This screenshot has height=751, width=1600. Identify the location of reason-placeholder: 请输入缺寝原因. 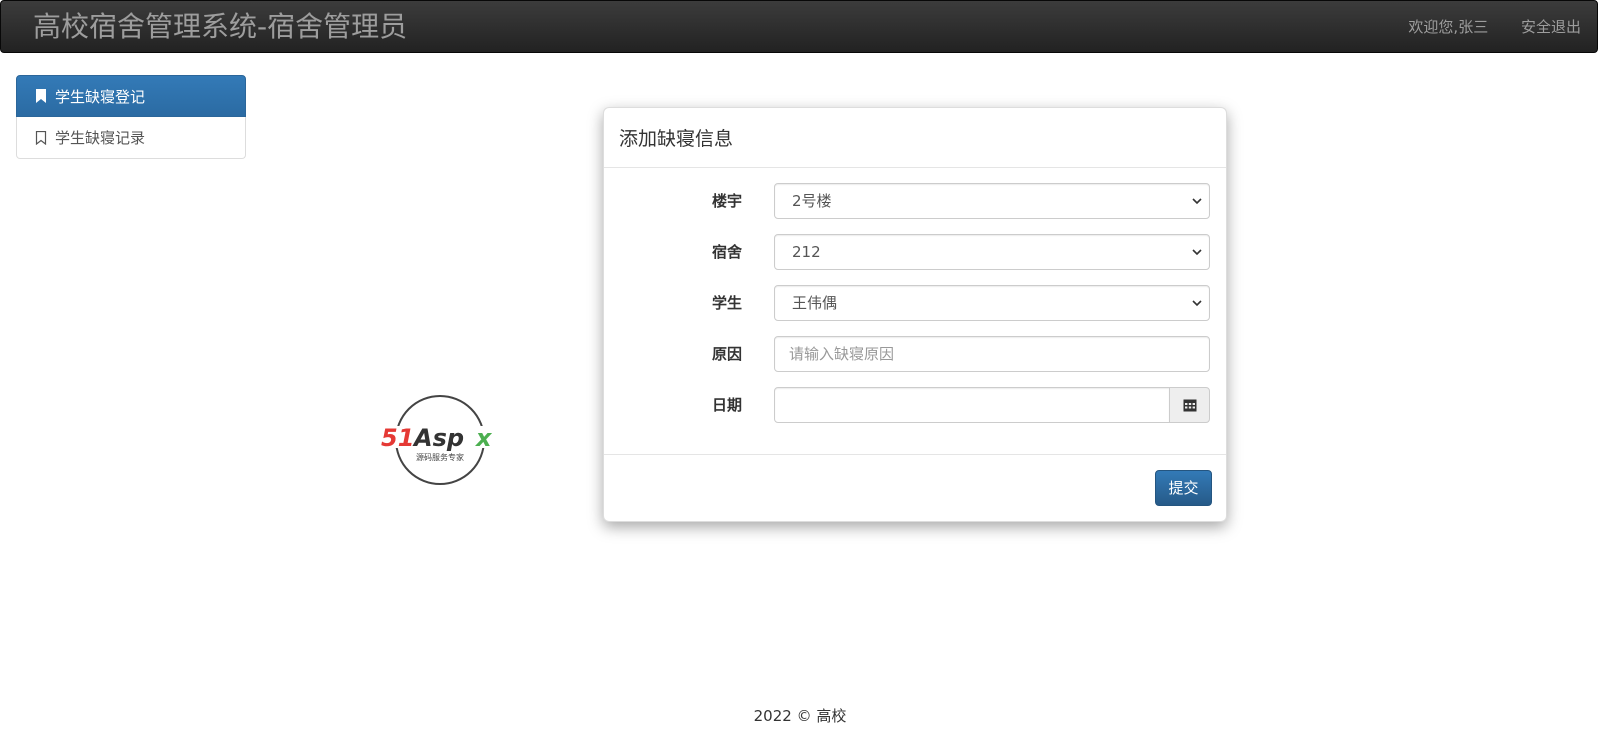
(842, 354).